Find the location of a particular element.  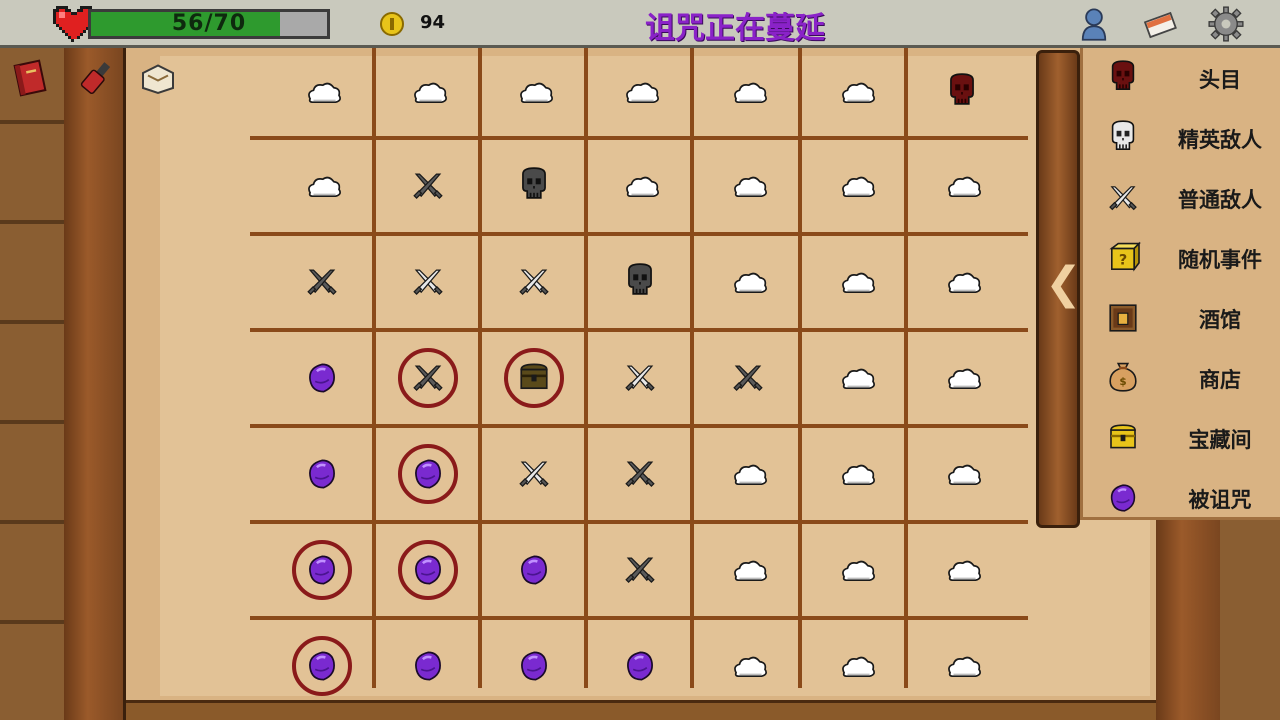

chevron-left-icon: ❮ is located at coordinates (1063, 283).